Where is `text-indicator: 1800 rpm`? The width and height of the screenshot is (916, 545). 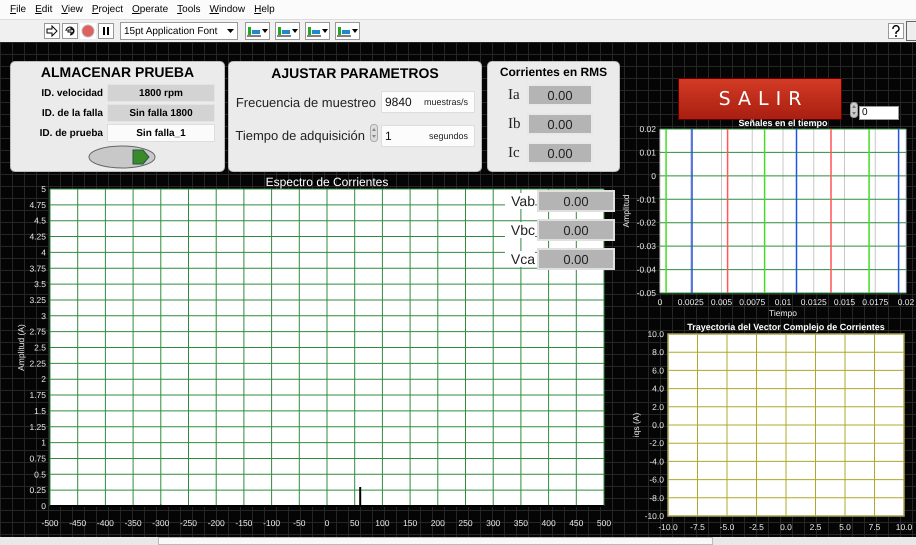
text-indicator: 1800 rpm is located at coordinates (161, 93).